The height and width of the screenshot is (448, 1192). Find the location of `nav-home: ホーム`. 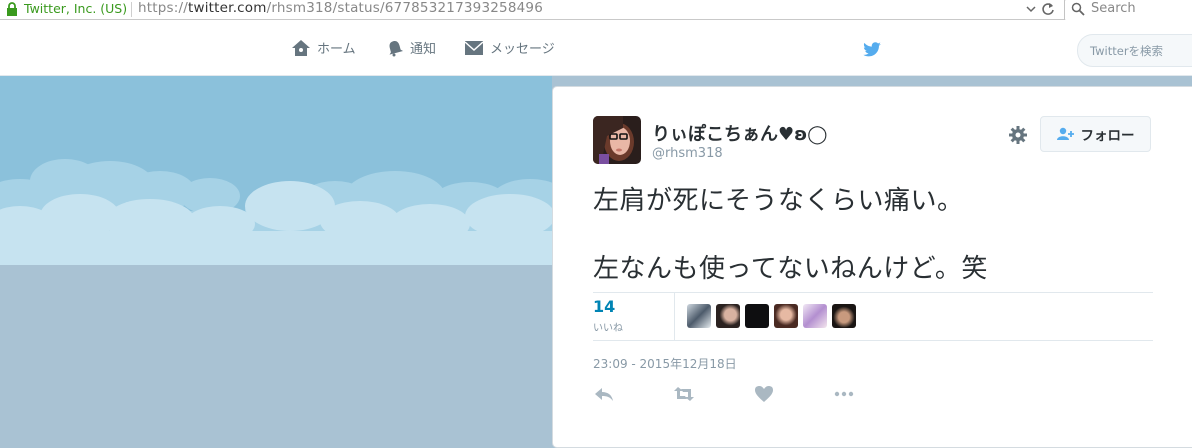

nav-home: ホーム is located at coordinates (323, 47).